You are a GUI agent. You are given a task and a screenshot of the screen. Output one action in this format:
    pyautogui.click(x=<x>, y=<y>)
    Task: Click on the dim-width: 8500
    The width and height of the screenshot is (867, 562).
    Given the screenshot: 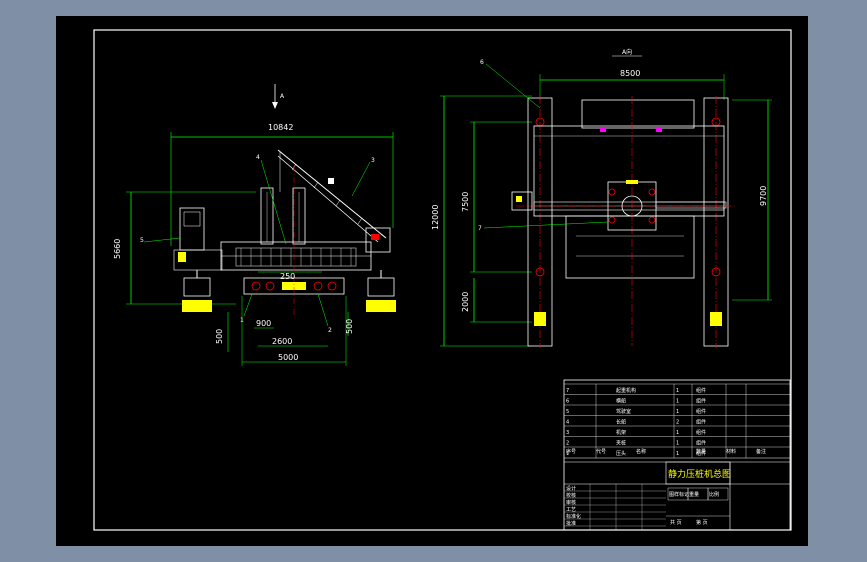 What is the action you would take?
    pyautogui.click(x=630, y=73)
    